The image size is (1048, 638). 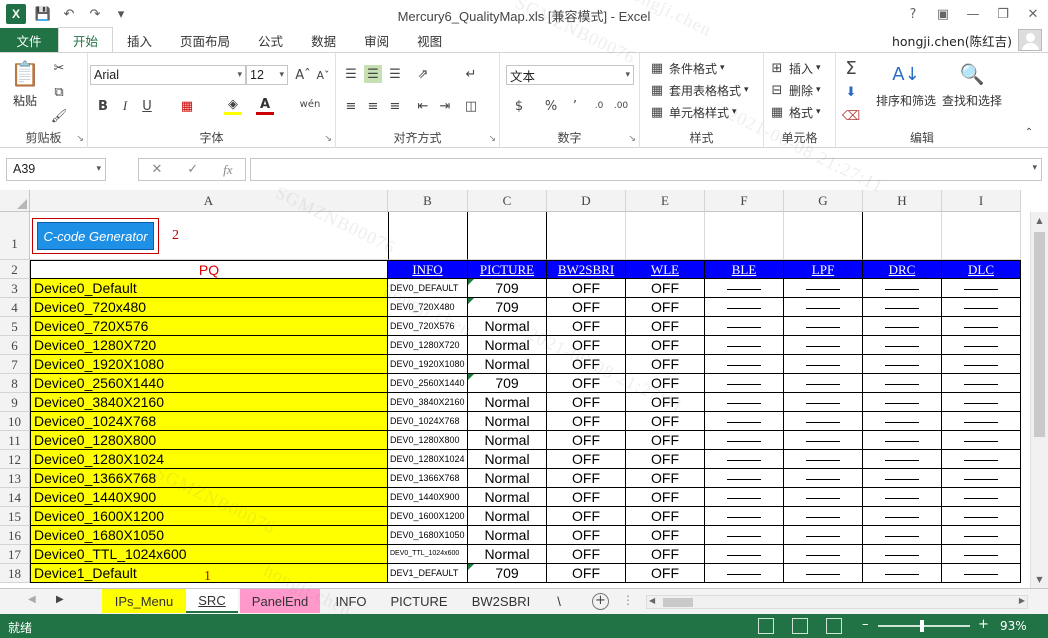 What do you see at coordinates (267, 75) in the screenshot?
I see `font-size-select: 12 ▾` at bounding box center [267, 75].